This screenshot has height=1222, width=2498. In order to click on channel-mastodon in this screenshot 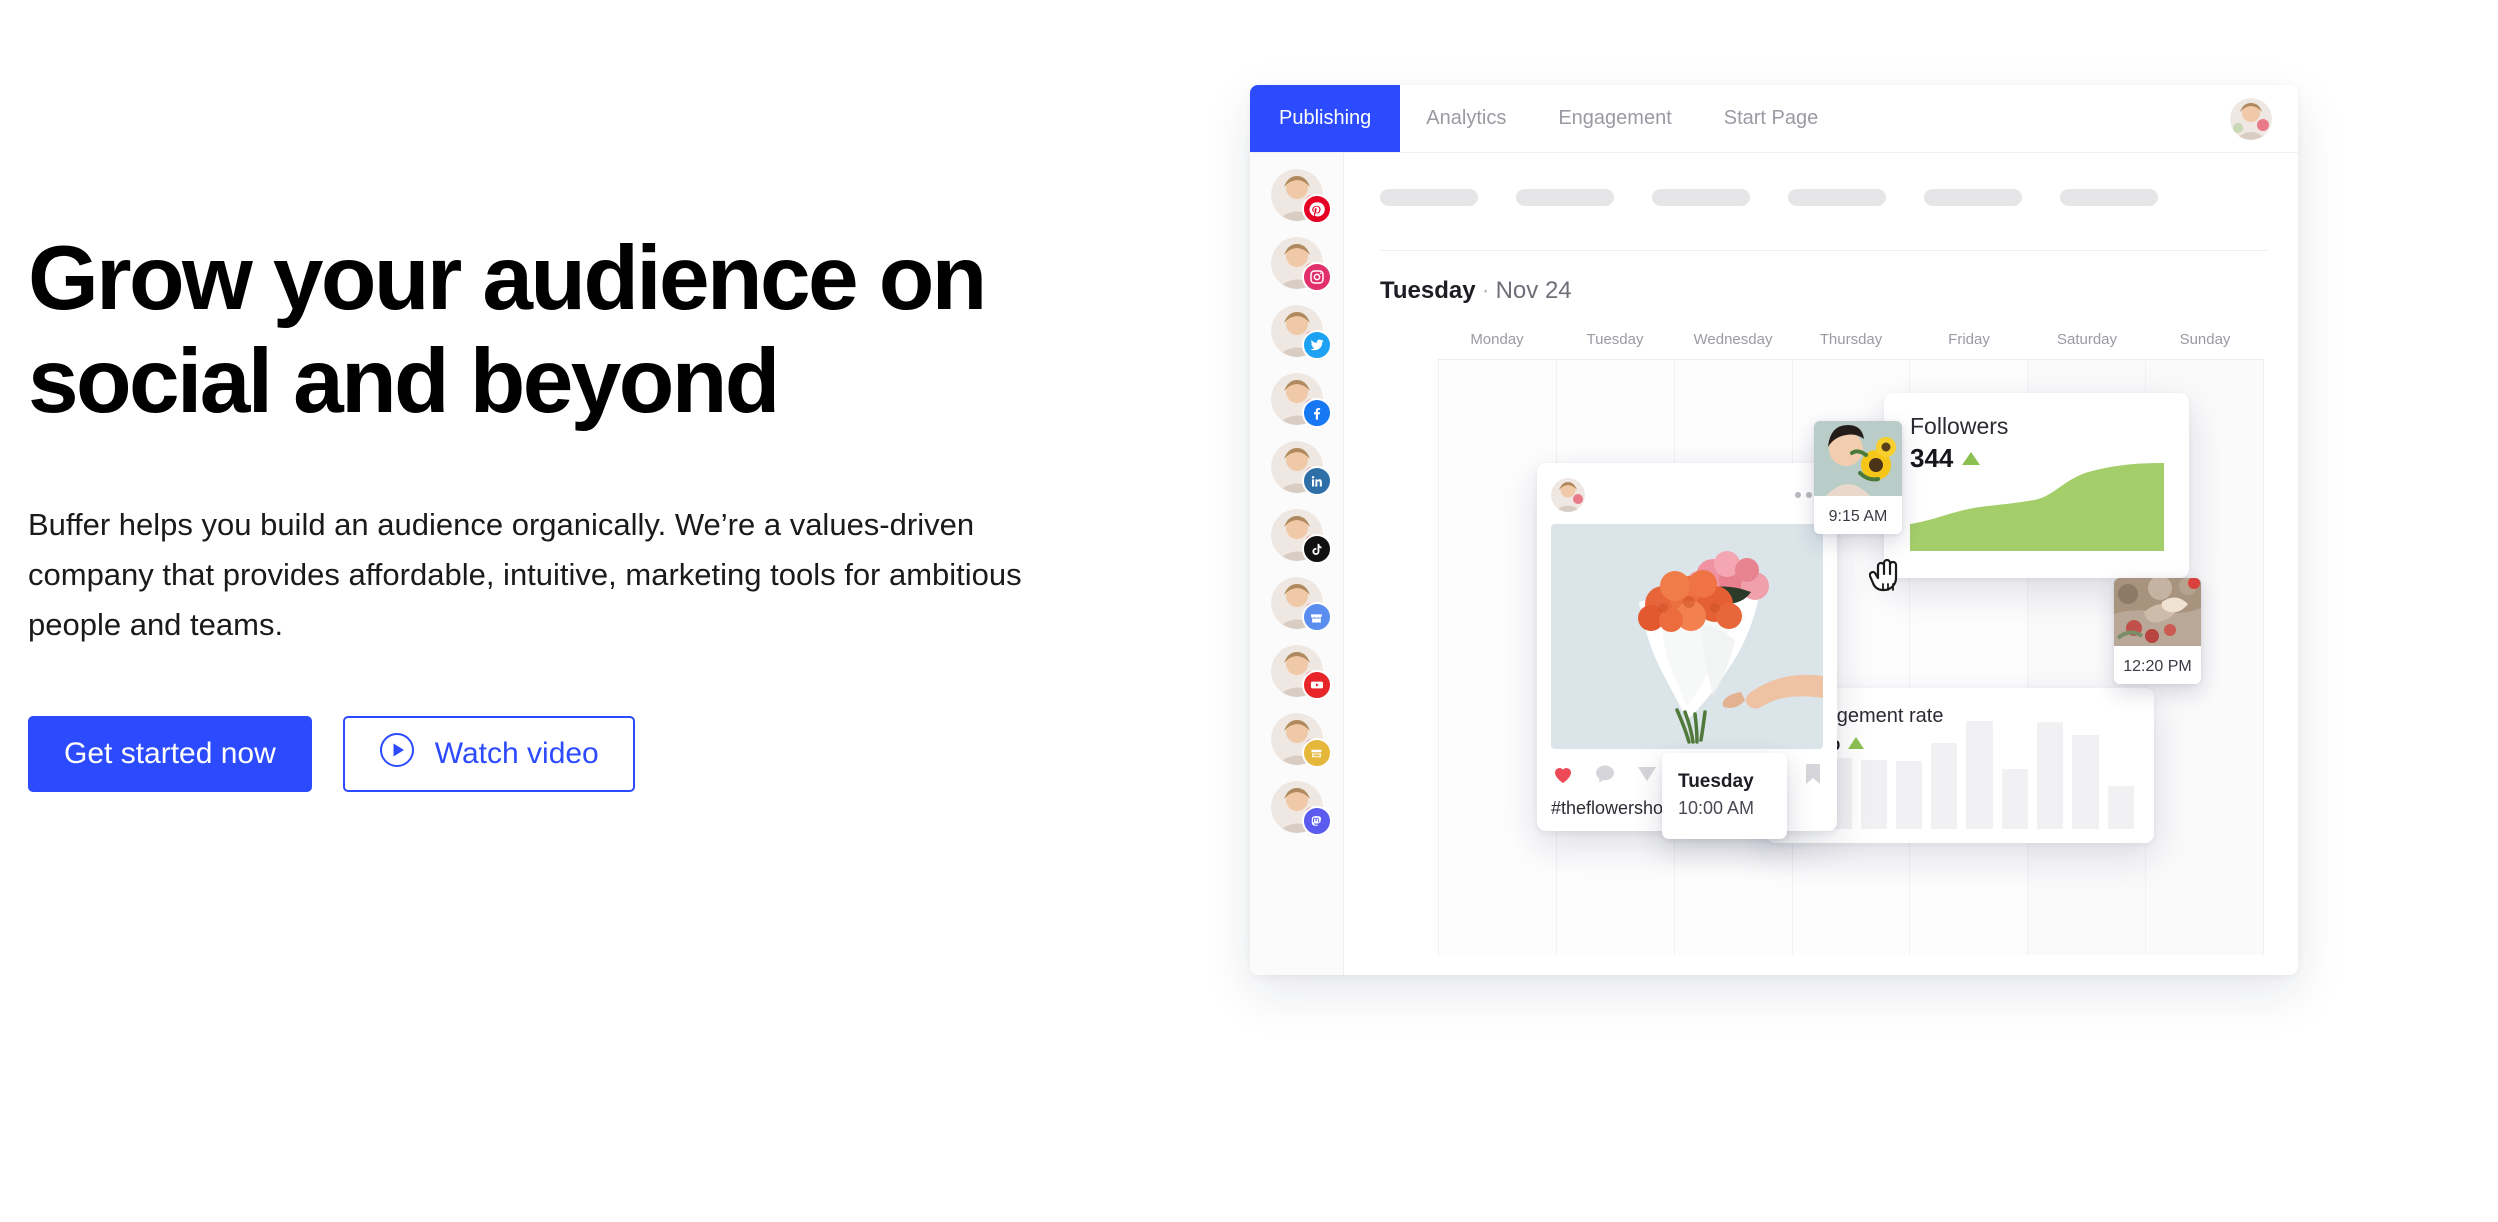, I will do `click(1301, 808)`.